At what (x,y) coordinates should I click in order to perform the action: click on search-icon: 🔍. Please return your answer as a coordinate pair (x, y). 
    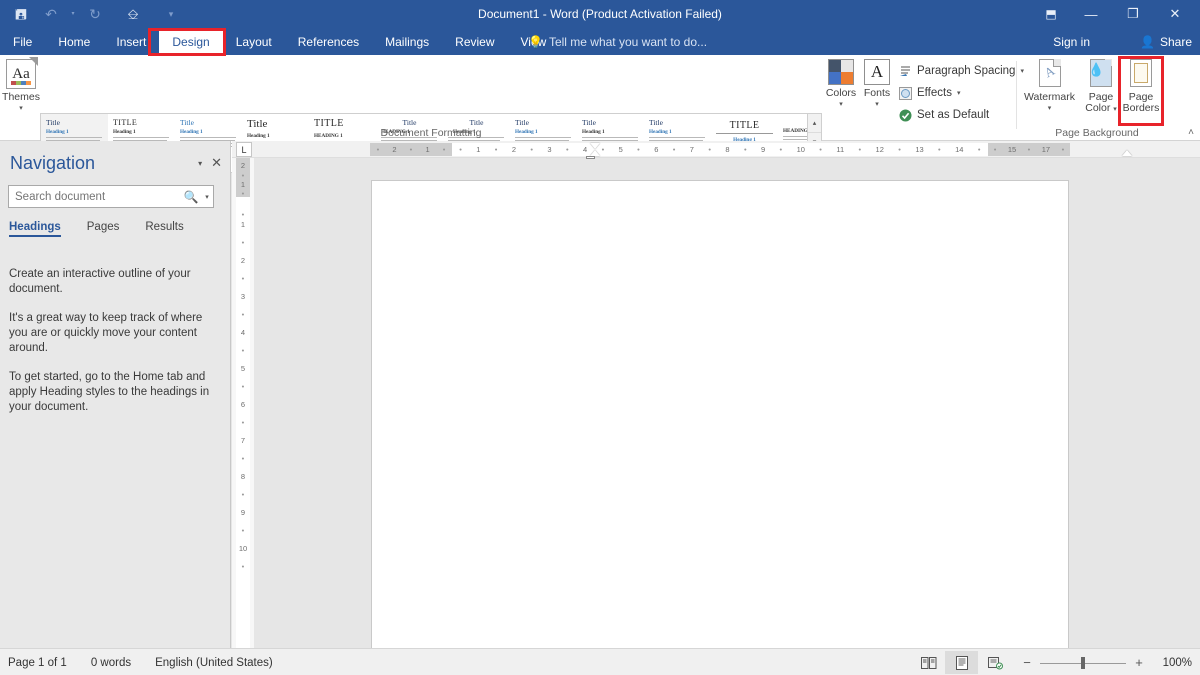
    Looking at the image, I should click on (191, 197).